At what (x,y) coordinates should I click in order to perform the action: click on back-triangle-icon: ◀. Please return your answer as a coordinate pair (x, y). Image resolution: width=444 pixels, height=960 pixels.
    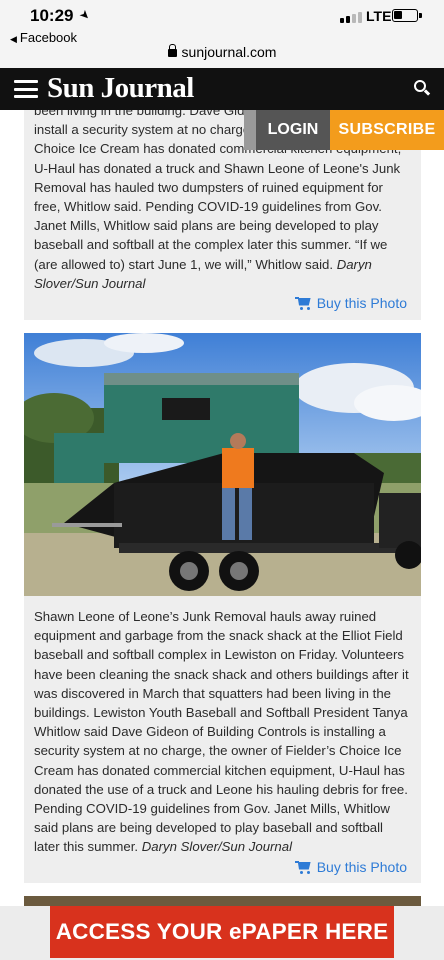
    Looking at the image, I should click on (13, 39).